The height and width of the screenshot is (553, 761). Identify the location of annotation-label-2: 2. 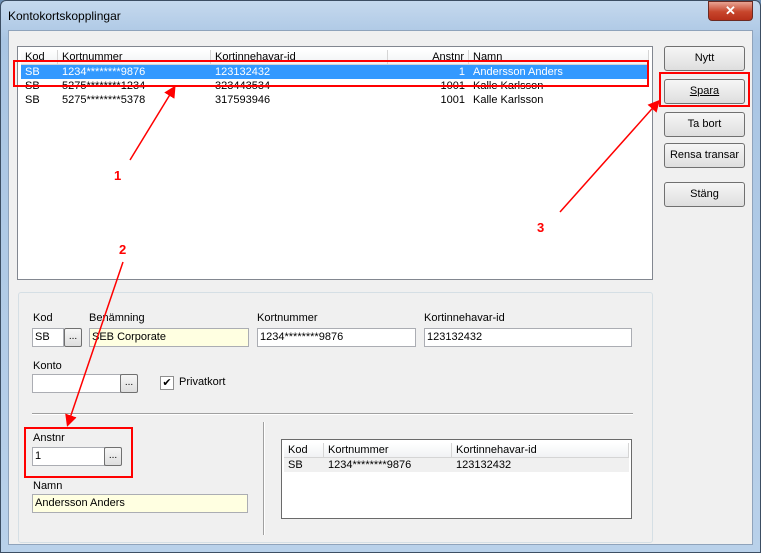
(123, 249).